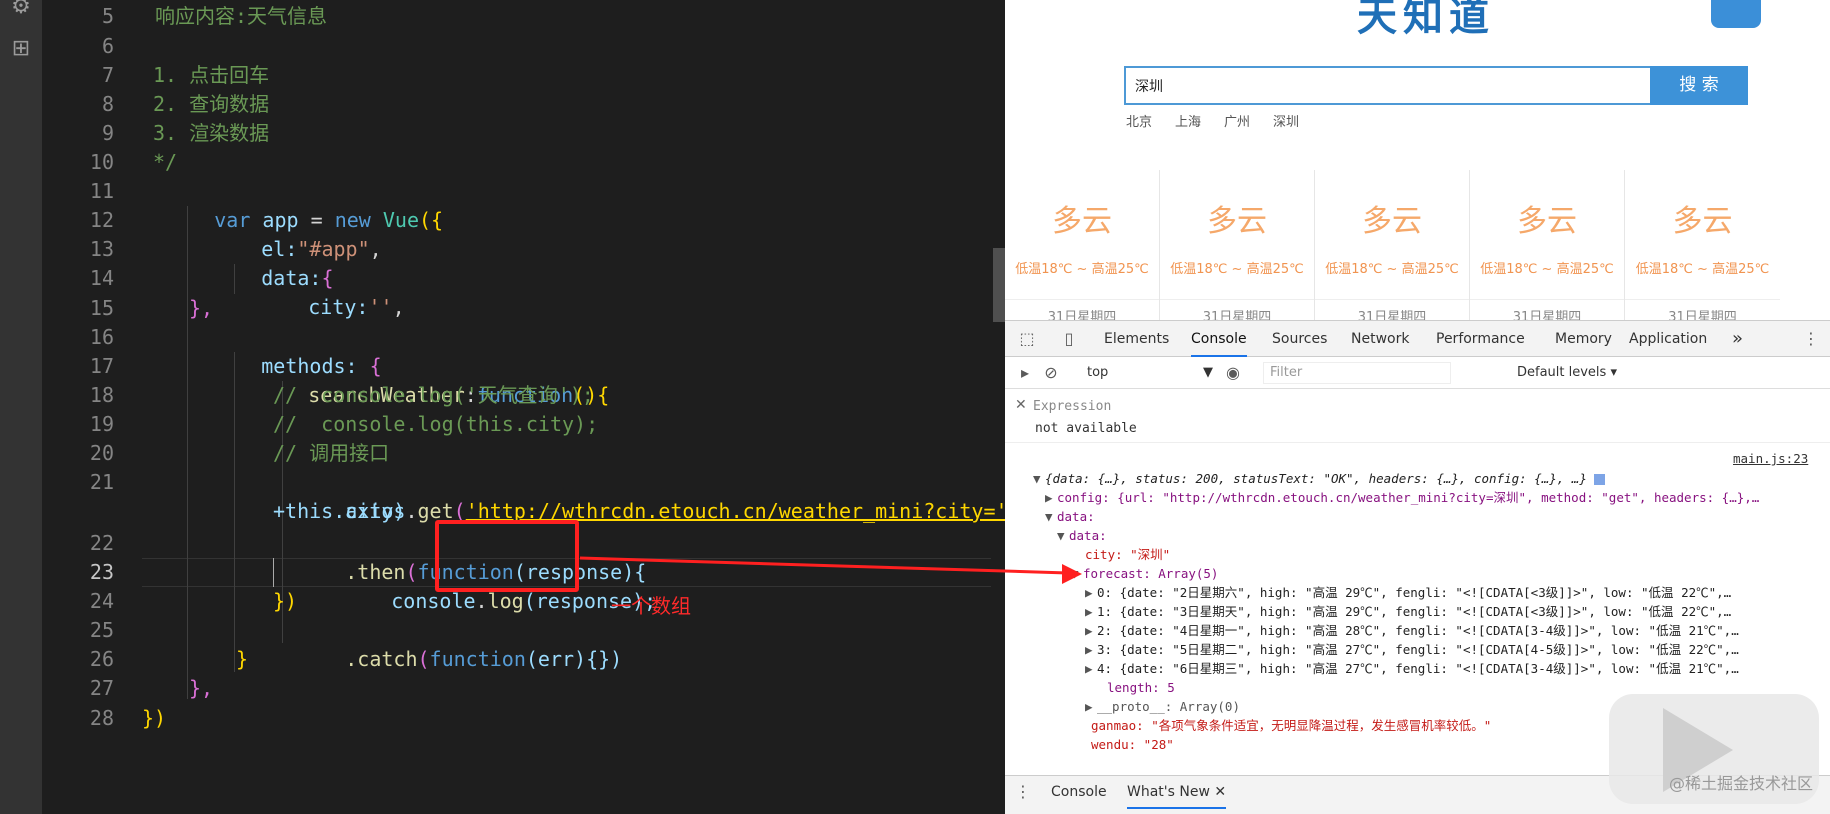 This screenshot has height=814, width=1830. What do you see at coordinates (1357, 373) in the screenshot?
I see `filter-input: Filter` at bounding box center [1357, 373].